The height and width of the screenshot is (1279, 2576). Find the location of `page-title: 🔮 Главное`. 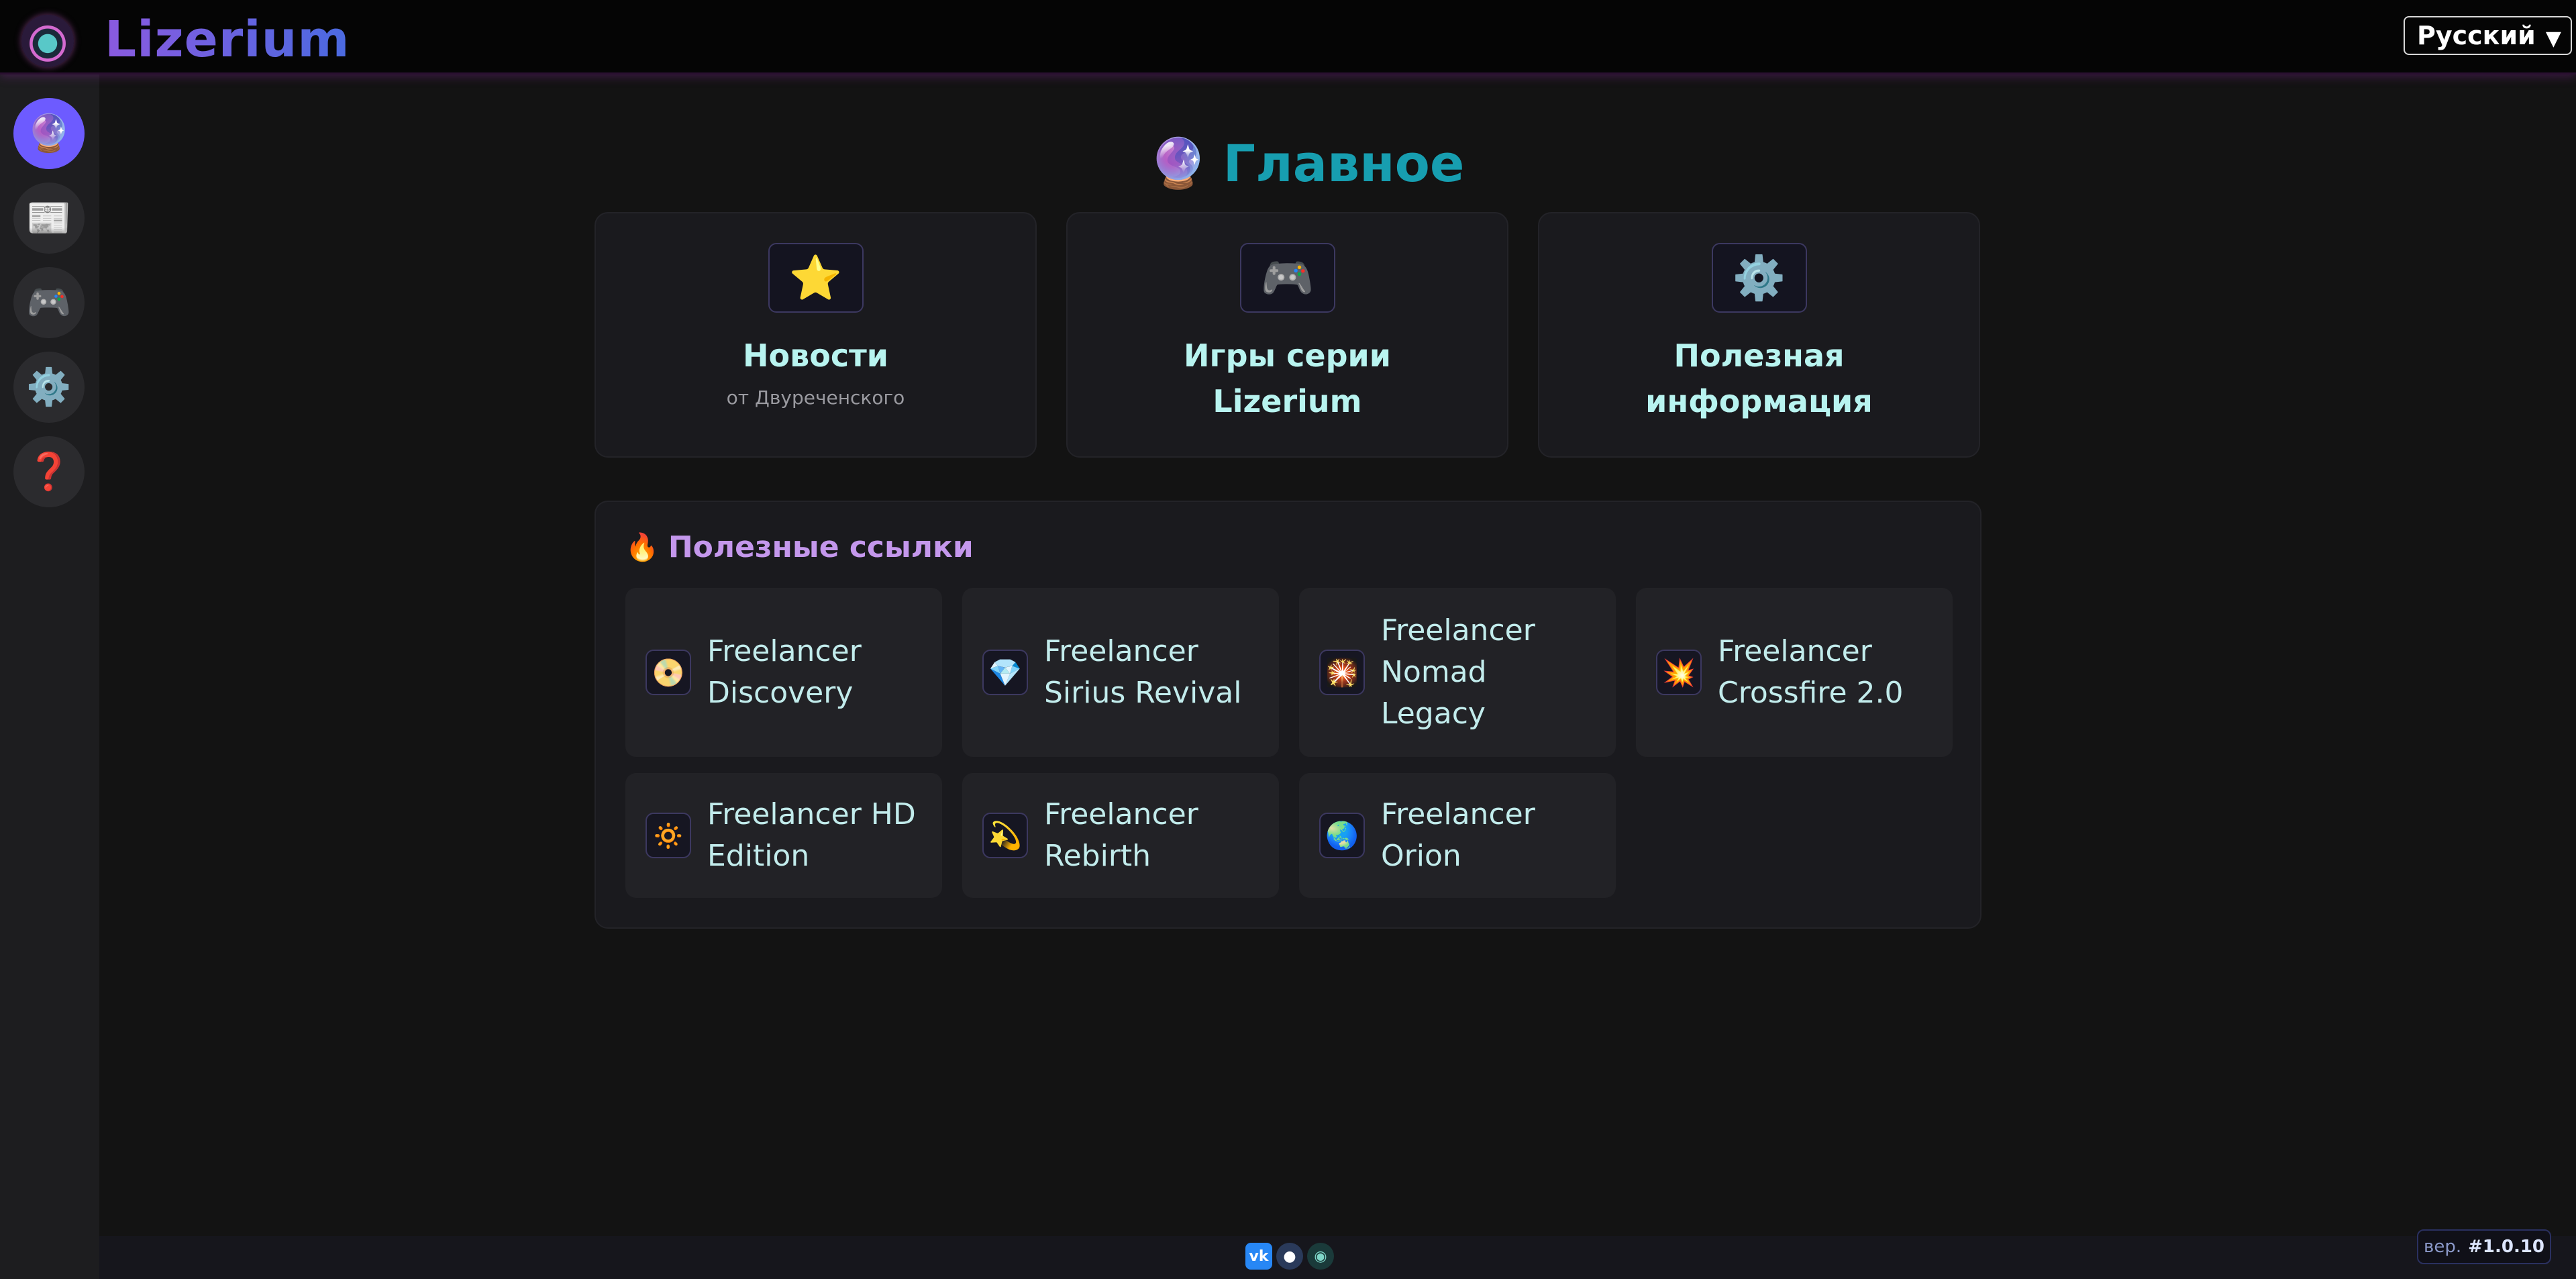

page-title: 🔮 Главное is located at coordinates (1306, 163).